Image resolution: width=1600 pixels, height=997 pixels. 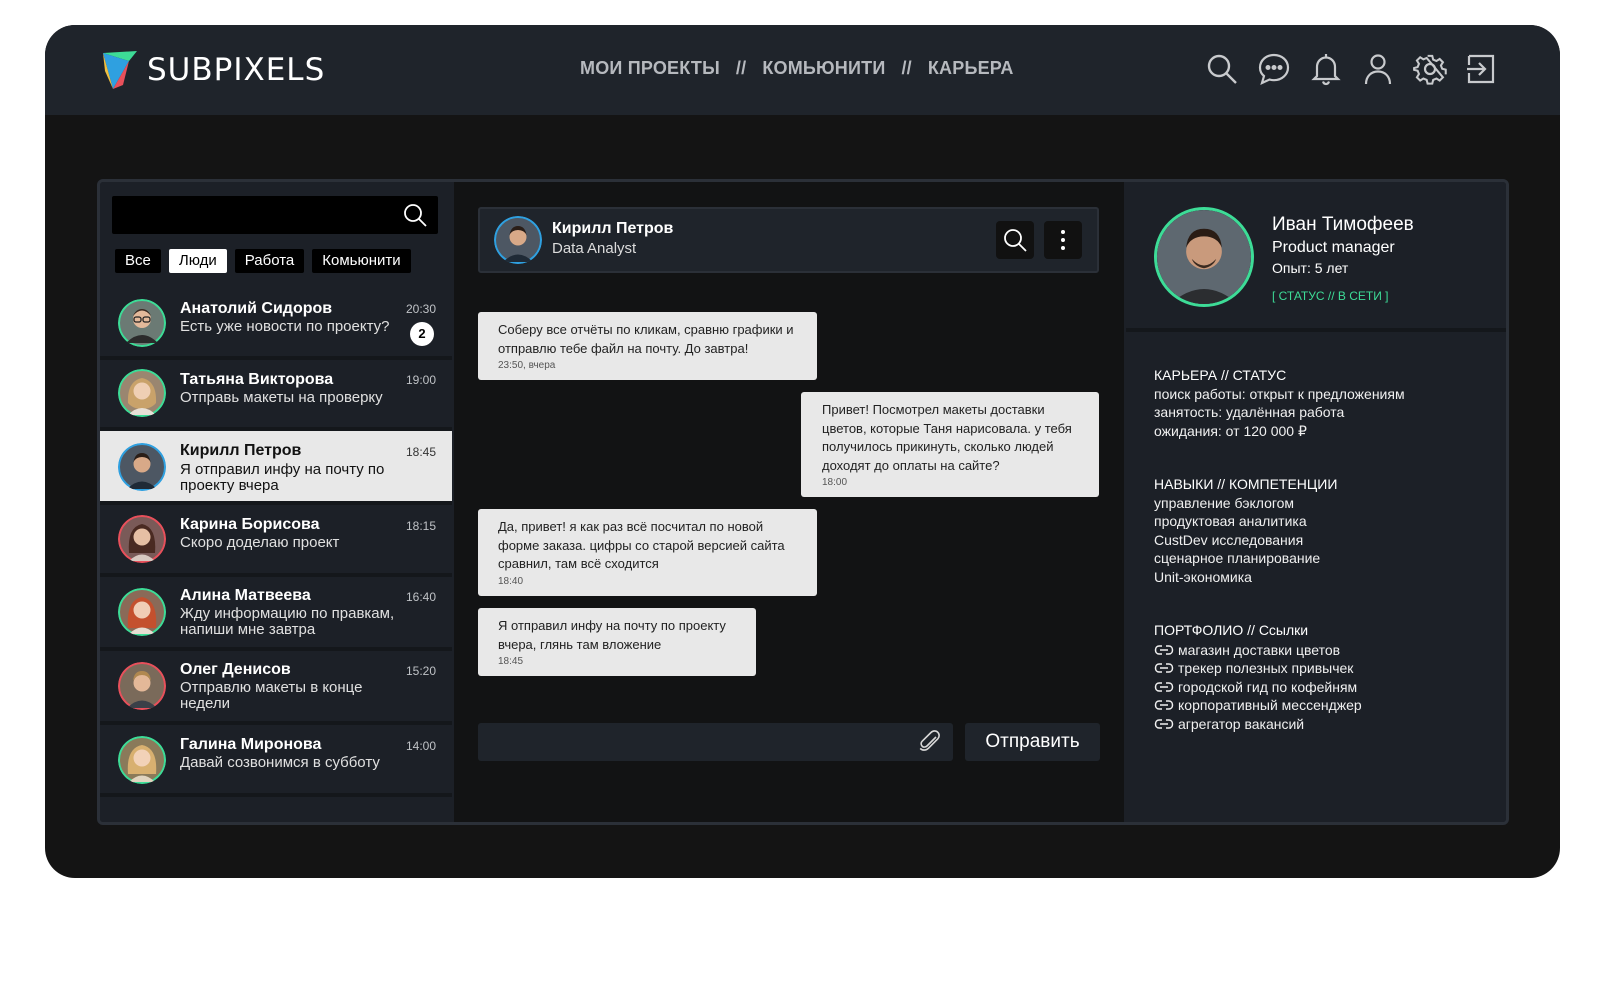 What do you see at coordinates (1330, 296) in the screenshot?
I see `profile-status: [ СТАТУС // В СЕТИ ]` at bounding box center [1330, 296].